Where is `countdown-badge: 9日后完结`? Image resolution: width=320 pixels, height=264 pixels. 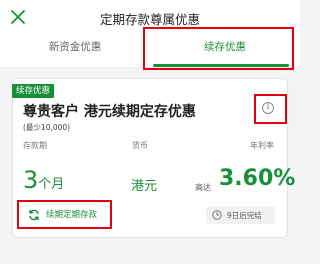 countdown-badge: 9日后完结 is located at coordinates (240, 215).